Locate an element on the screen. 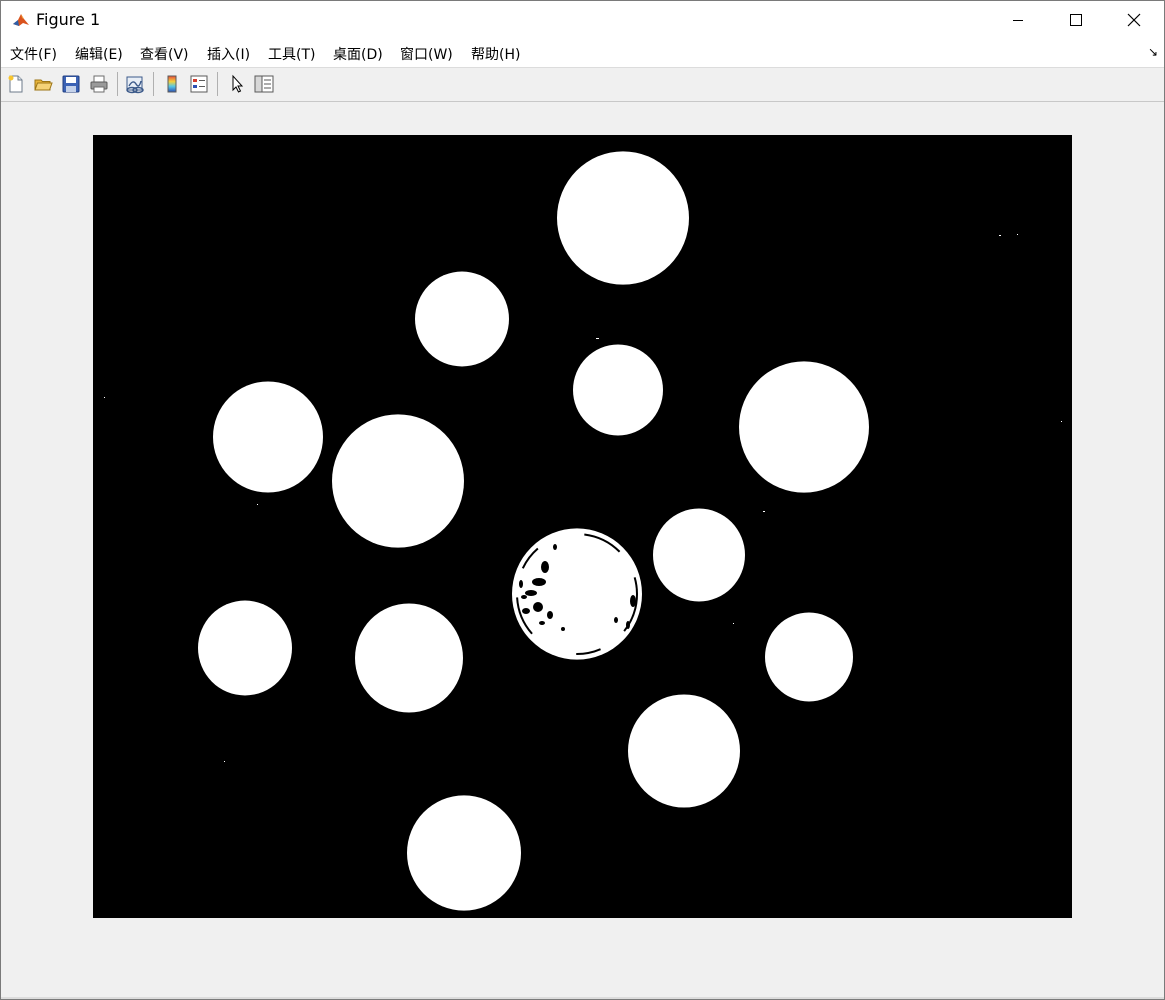  insert-colorbar-icon is located at coordinates (172, 84).